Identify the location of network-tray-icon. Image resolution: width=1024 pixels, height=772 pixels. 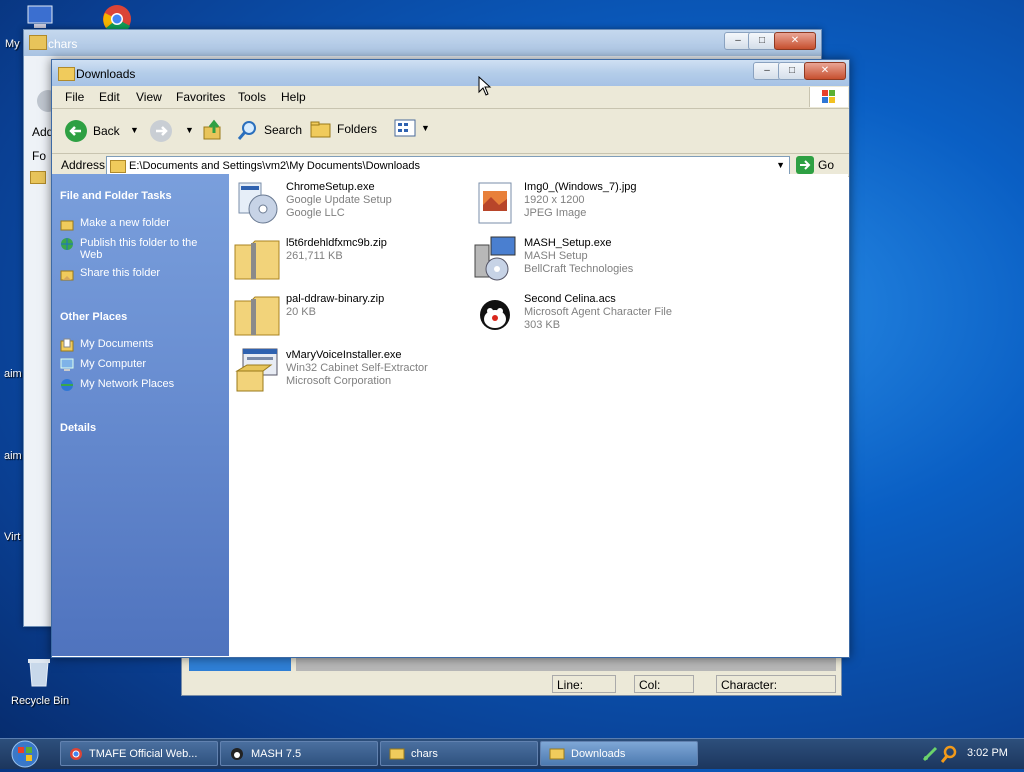
(930, 754).